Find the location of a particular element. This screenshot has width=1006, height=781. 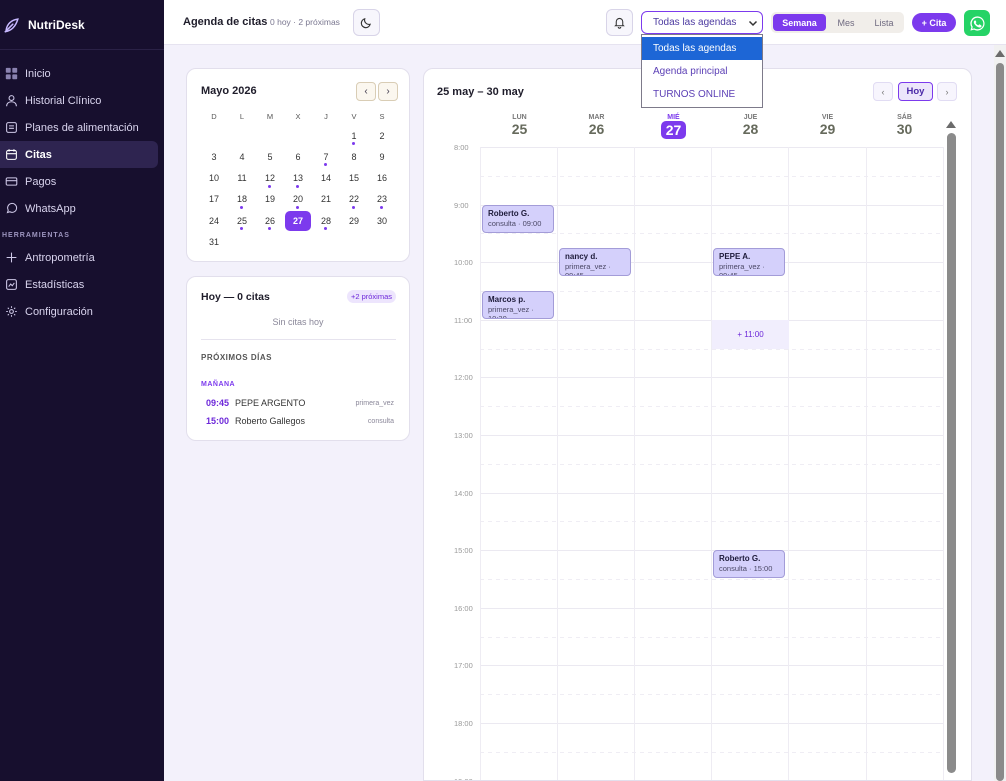

mini-calendar-prev-button: ‹ is located at coordinates (366, 91).